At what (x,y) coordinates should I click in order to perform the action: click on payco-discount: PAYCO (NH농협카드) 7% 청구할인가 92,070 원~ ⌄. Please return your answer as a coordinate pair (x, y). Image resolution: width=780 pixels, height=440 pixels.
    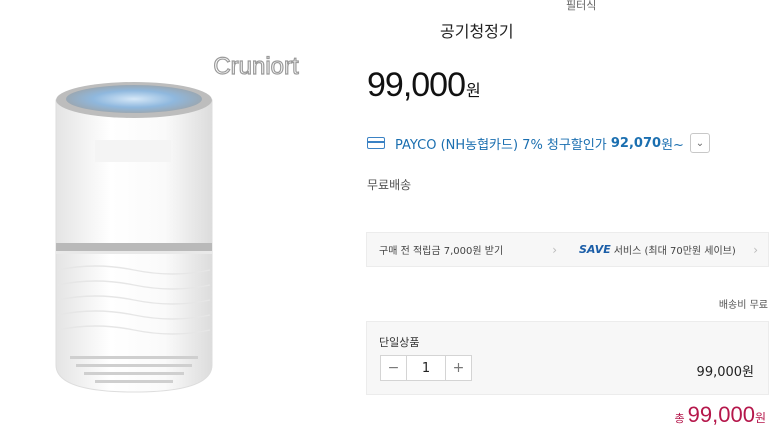
    Looking at the image, I should click on (538, 143).